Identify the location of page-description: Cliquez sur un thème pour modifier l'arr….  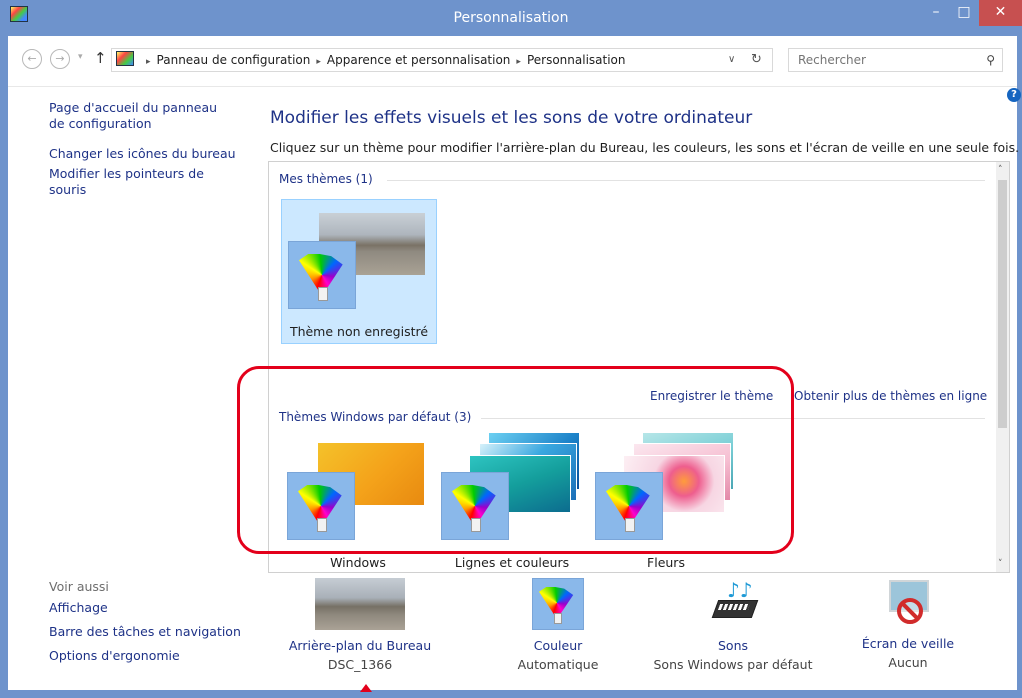
(645, 147).